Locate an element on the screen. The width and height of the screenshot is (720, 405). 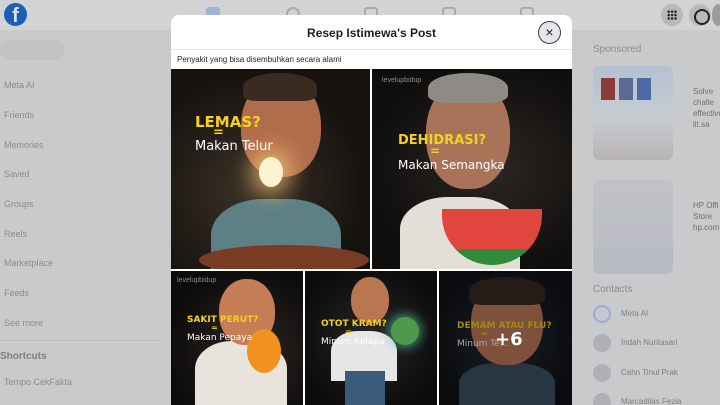
post-image-tile: levelupbidup DEHIDRASI? = Makan Semangka is located at coordinates (472, 169).